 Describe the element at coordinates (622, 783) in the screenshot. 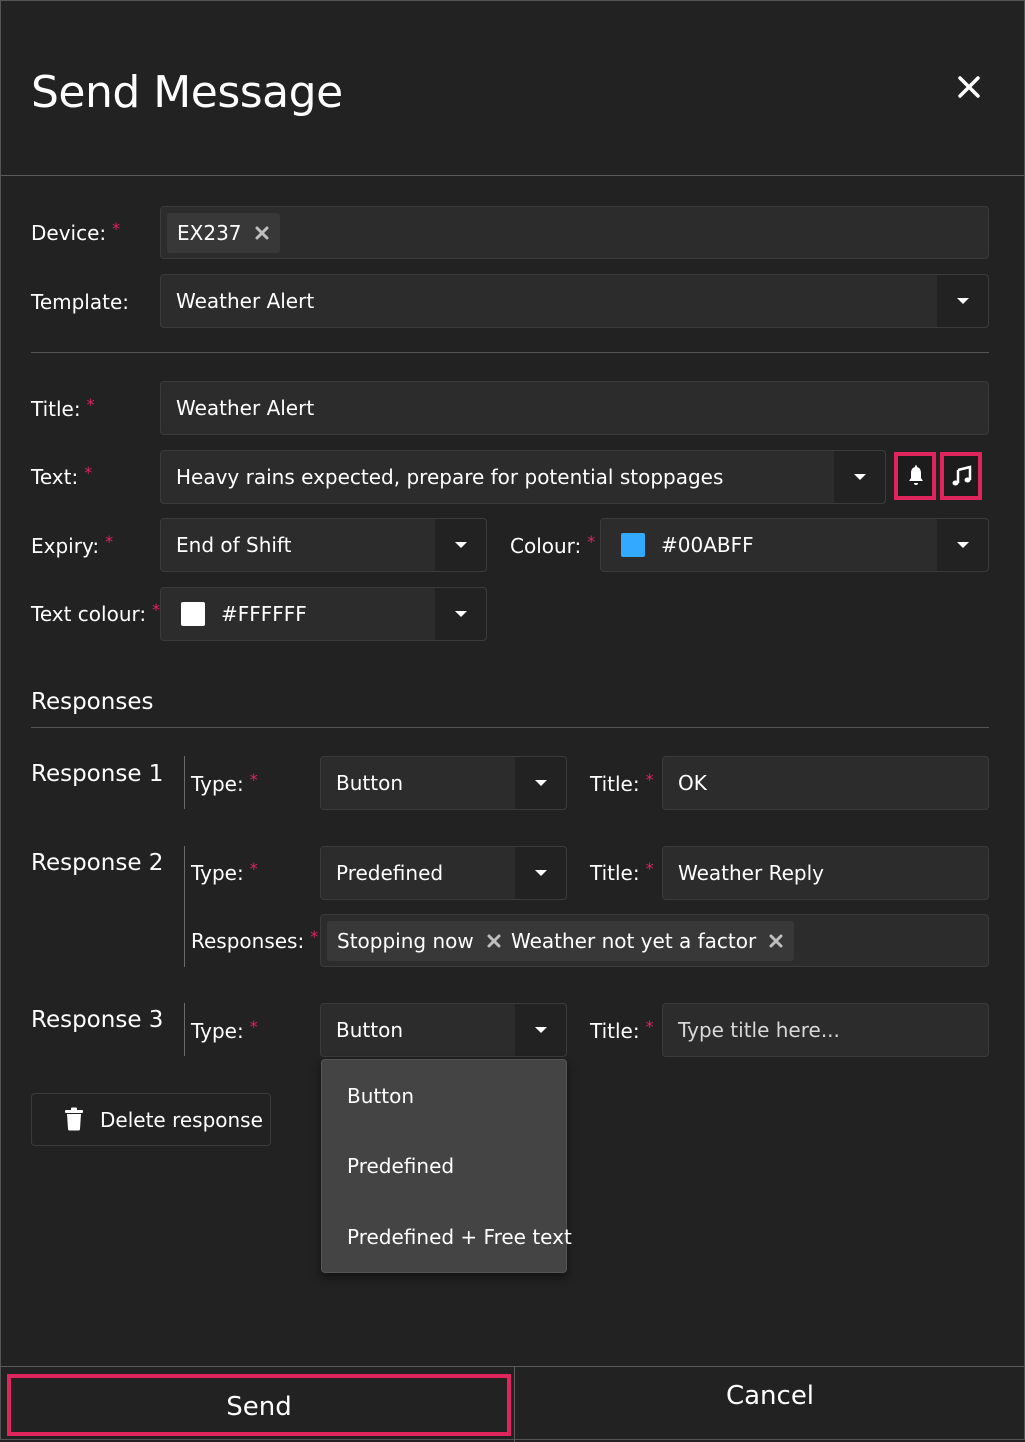

I see `response-1-title-label: Title: *` at that location.